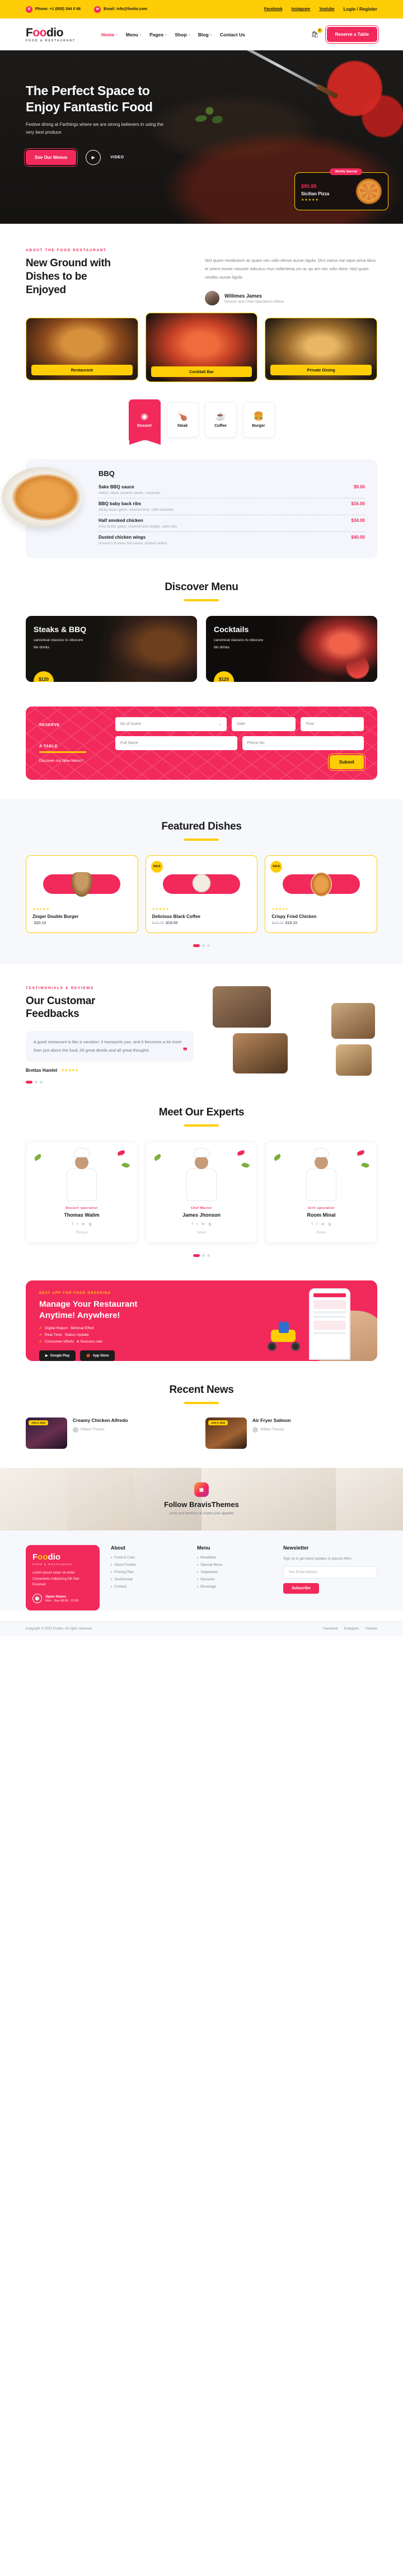  What do you see at coordinates (97, 1355) in the screenshot?
I see `app-store-button: 🍎 App Store` at bounding box center [97, 1355].